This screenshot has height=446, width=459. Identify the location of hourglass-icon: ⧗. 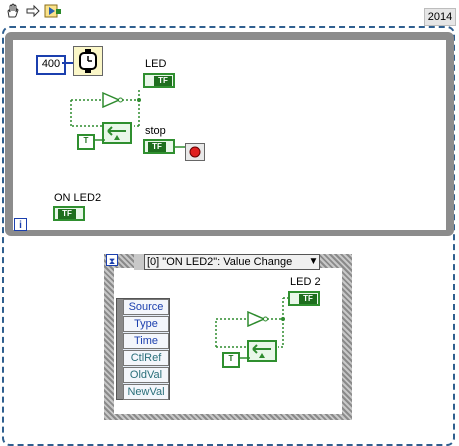
(112, 260).